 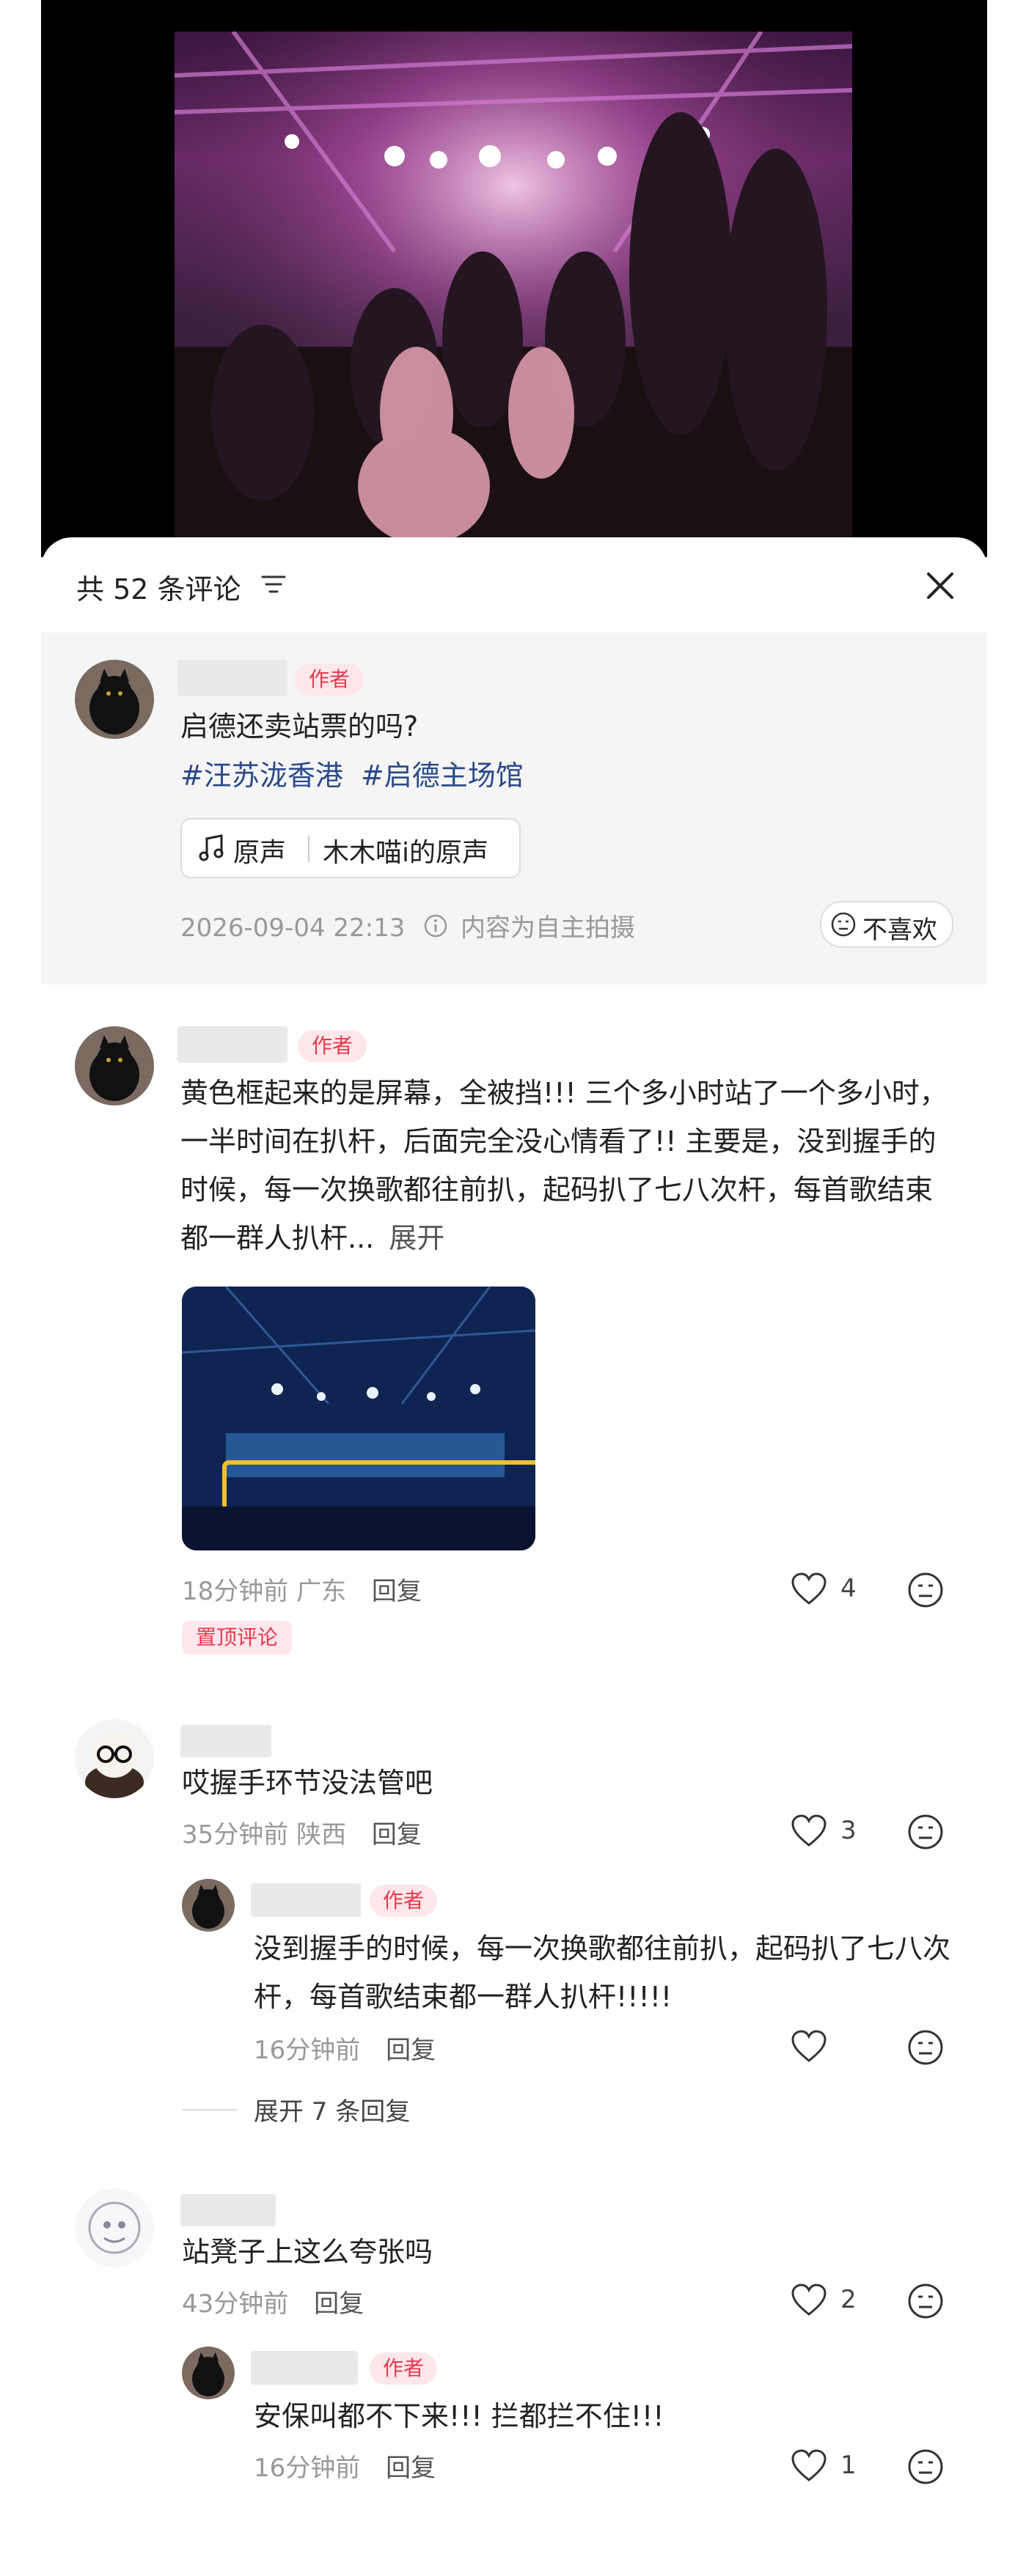 I want to click on comment-time-location: 35分钟前 陕西, so click(x=264, y=1835).